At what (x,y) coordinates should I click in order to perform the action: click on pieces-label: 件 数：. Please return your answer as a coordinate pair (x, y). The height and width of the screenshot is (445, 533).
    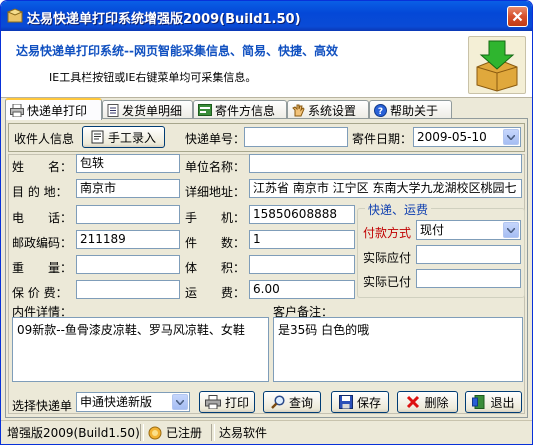
    Looking at the image, I should click on (215, 243).